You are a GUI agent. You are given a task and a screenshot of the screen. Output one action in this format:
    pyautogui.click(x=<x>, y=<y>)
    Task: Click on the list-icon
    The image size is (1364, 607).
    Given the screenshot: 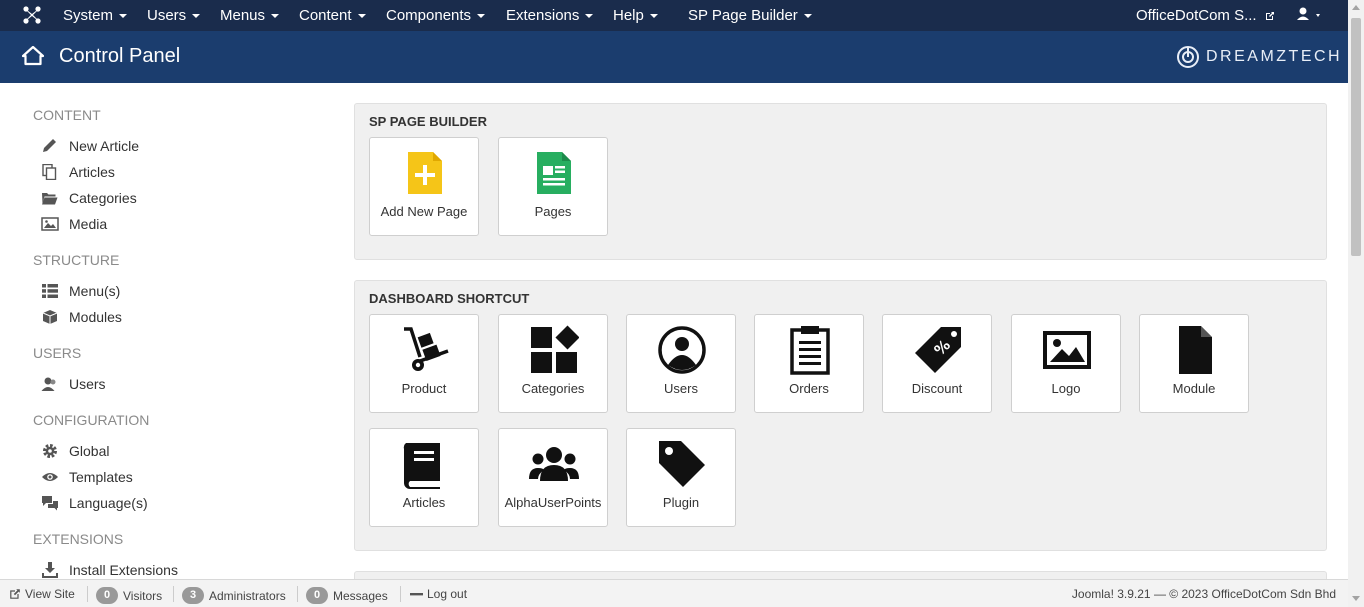 What is the action you would take?
    pyautogui.click(x=50, y=291)
    